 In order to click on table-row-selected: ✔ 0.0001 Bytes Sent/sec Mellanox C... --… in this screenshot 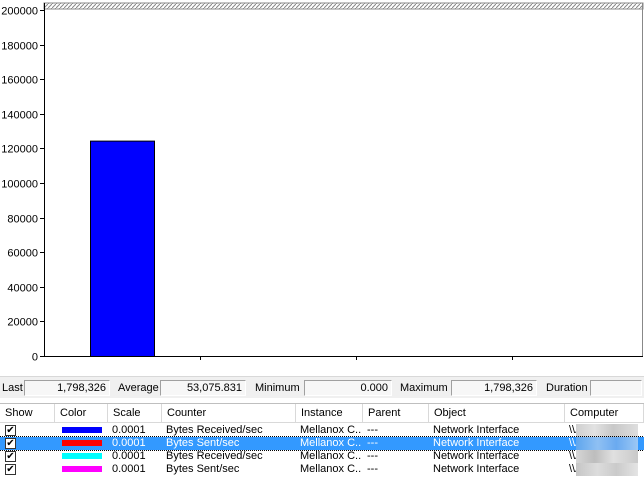, I will do `click(322, 443)`.